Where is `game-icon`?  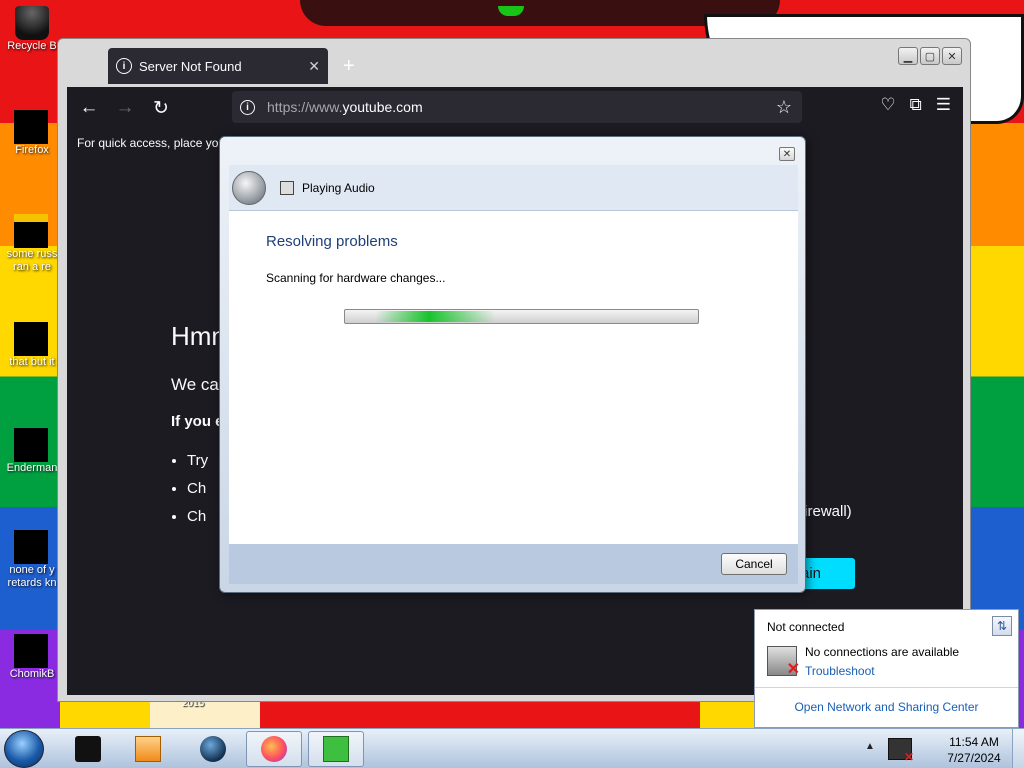 game-icon is located at coordinates (31, 651).